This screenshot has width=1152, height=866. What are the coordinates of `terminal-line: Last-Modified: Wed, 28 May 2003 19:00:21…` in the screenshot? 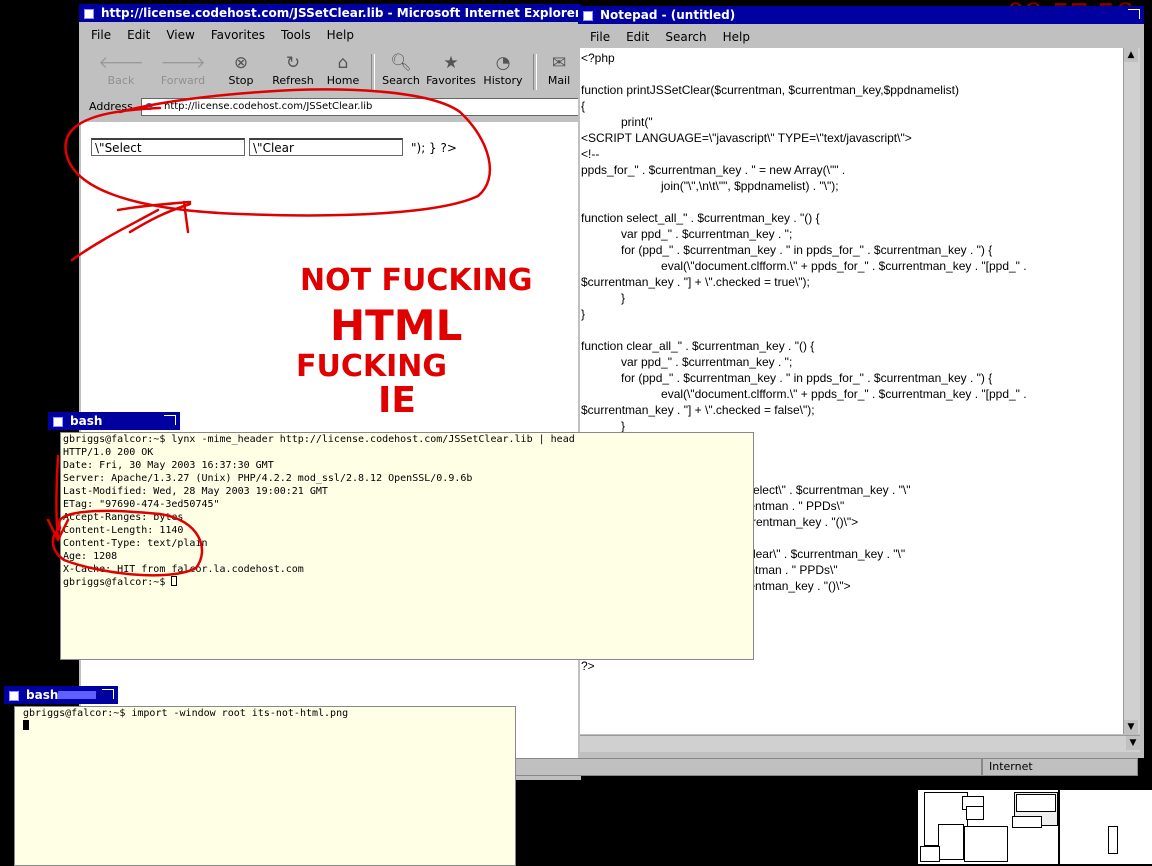 It's located at (195, 491).